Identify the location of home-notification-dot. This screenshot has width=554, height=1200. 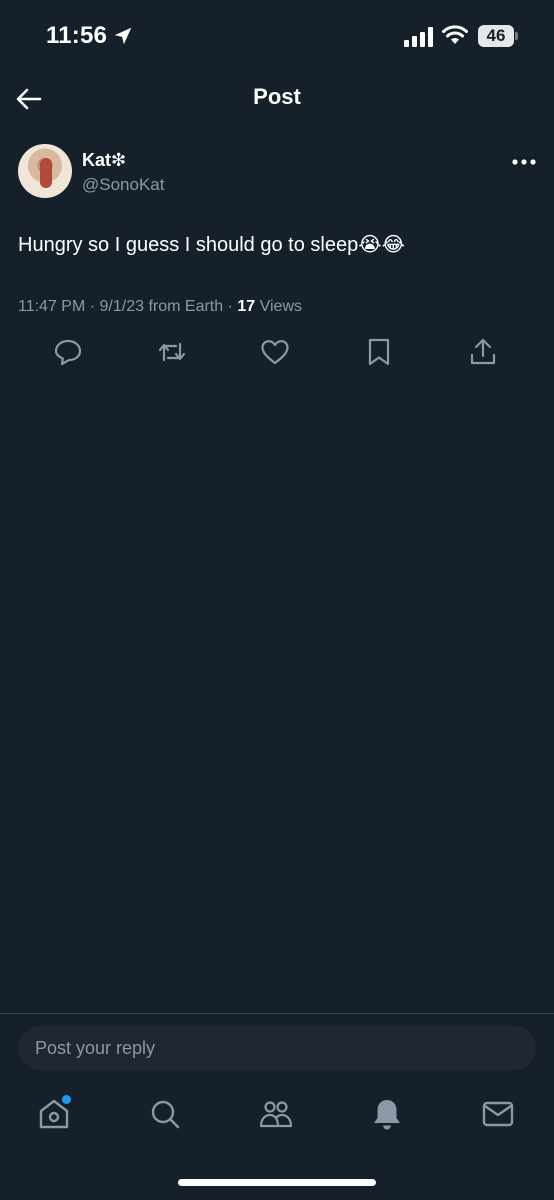
(66, 1099).